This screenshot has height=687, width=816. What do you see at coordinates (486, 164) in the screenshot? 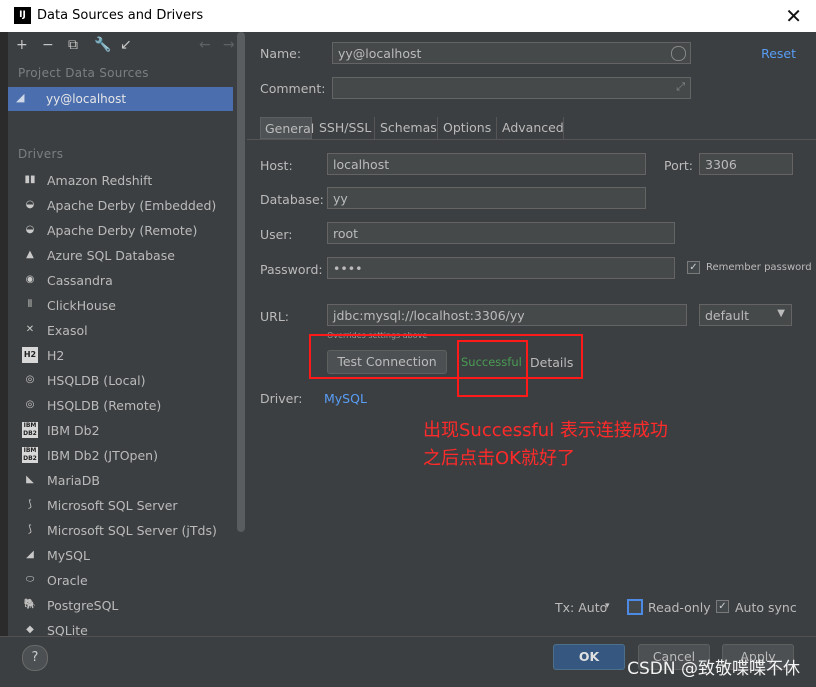
I see `host-input: localhost` at bounding box center [486, 164].